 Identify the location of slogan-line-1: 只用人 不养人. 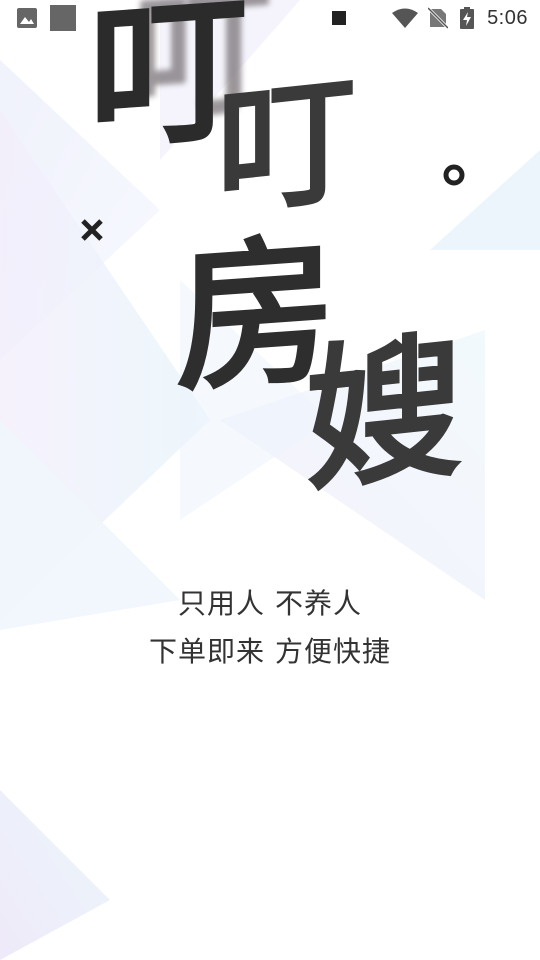
(270, 603).